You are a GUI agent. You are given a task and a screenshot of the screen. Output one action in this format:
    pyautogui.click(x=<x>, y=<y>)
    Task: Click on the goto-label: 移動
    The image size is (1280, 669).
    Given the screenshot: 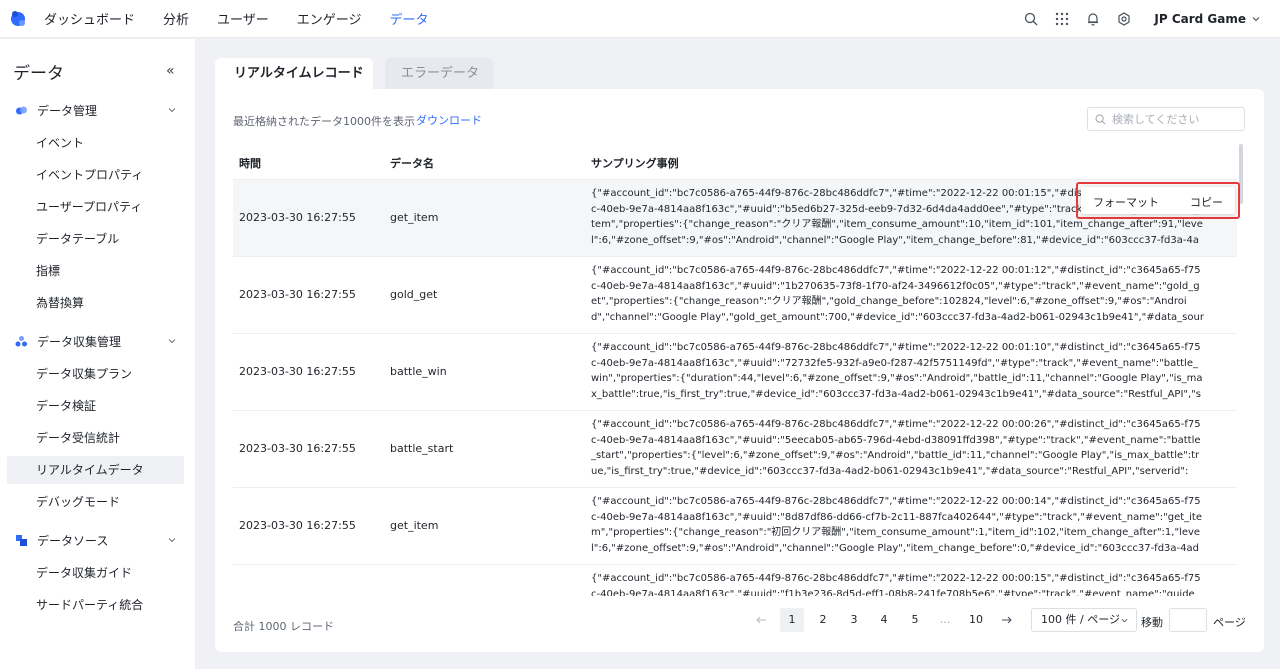 What is the action you would take?
    pyautogui.click(x=1152, y=622)
    